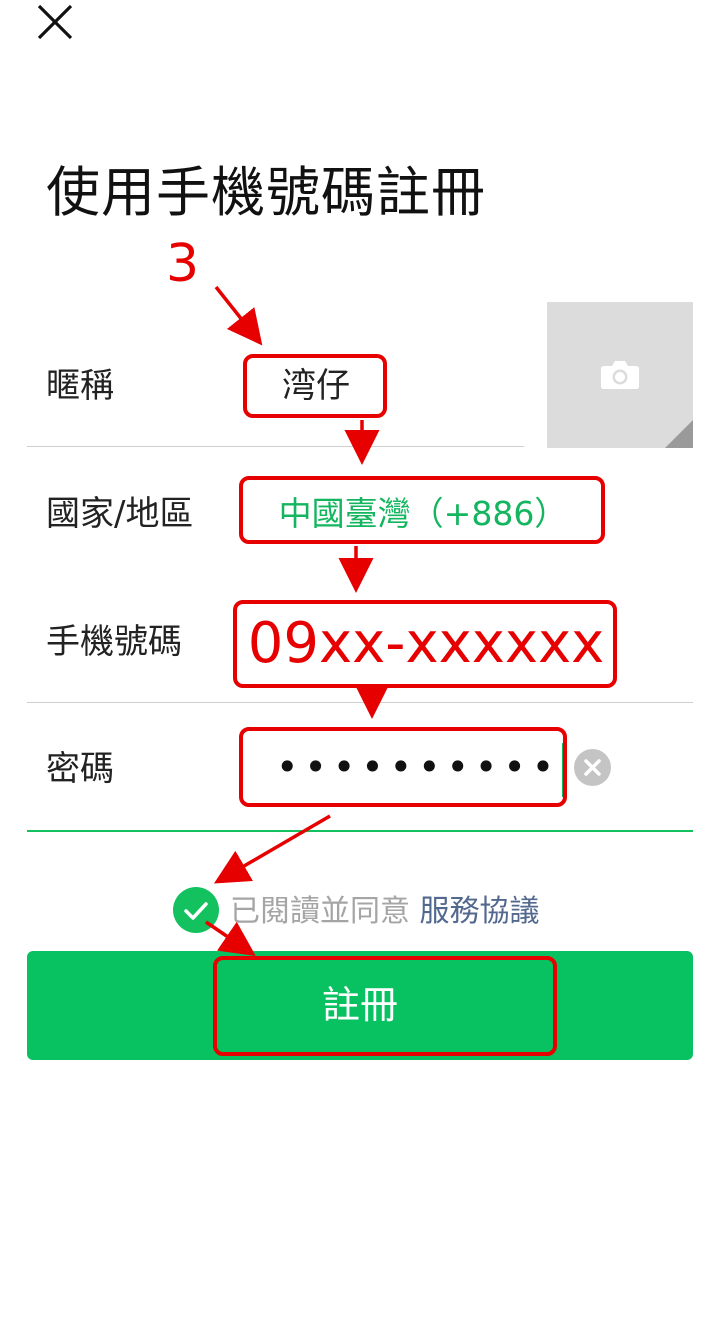 This screenshot has width=720, height=1330. What do you see at coordinates (422, 510) in the screenshot?
I see `annotation-box-country` at bounding box center [422, 510].